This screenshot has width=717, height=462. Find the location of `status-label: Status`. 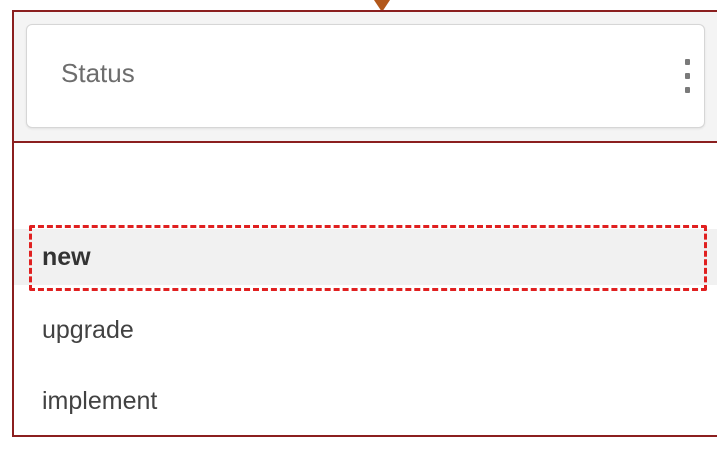

status-label: Status is located at coordinates (98, 73).